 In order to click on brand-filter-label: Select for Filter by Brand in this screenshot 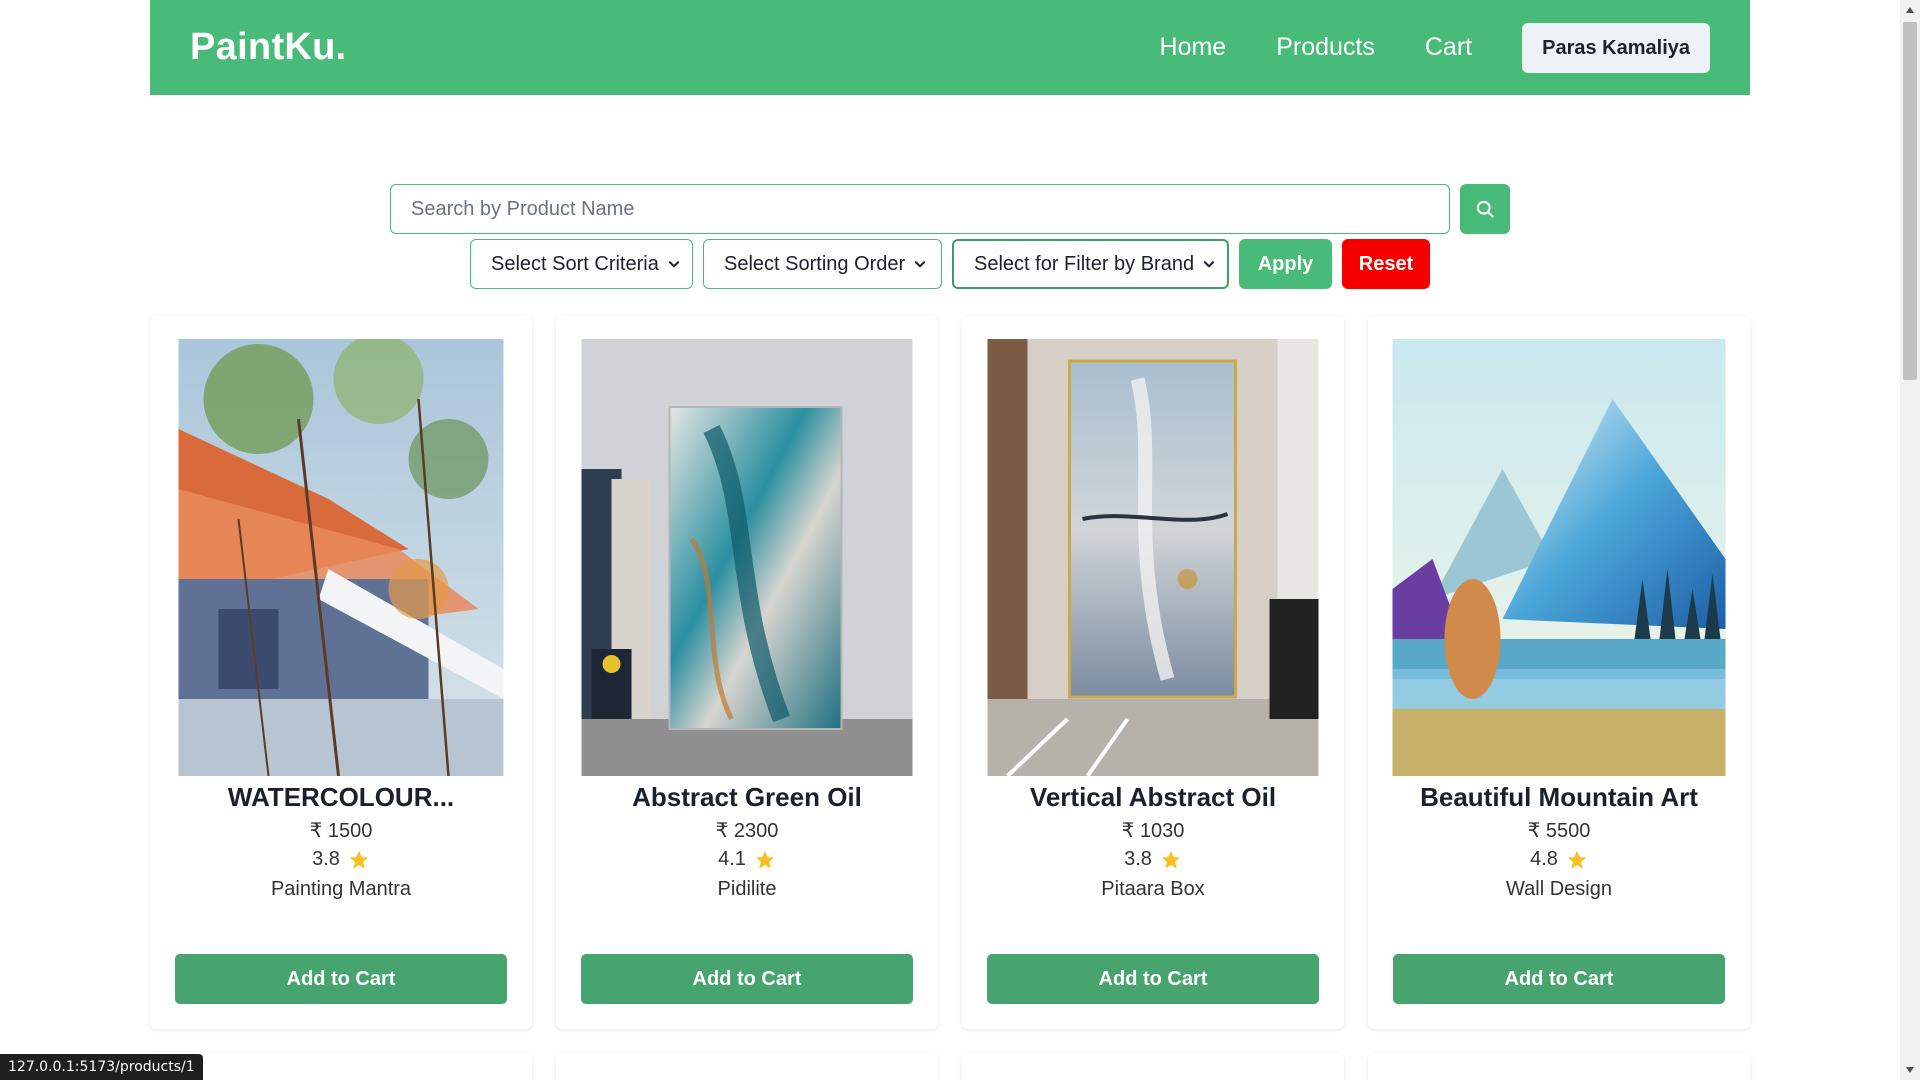, I will do `click(1084, 263)`.